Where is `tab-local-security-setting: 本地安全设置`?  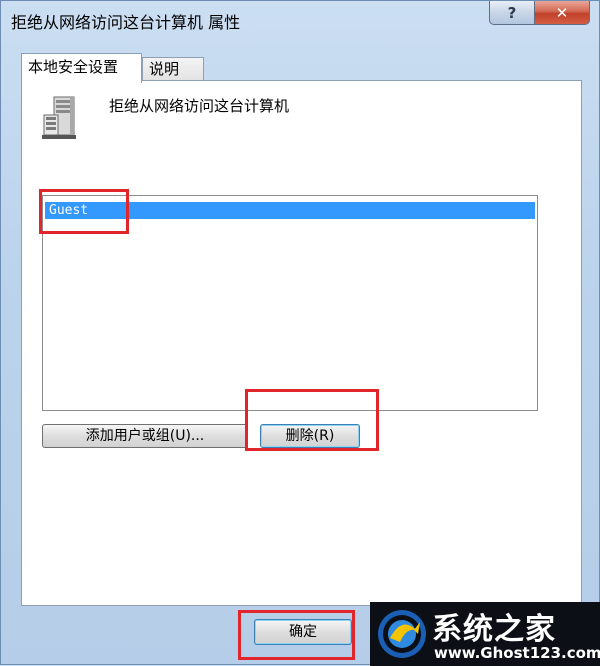
tab-local-security-setting: 本地安全设置 is located at coordinates (81, 68).